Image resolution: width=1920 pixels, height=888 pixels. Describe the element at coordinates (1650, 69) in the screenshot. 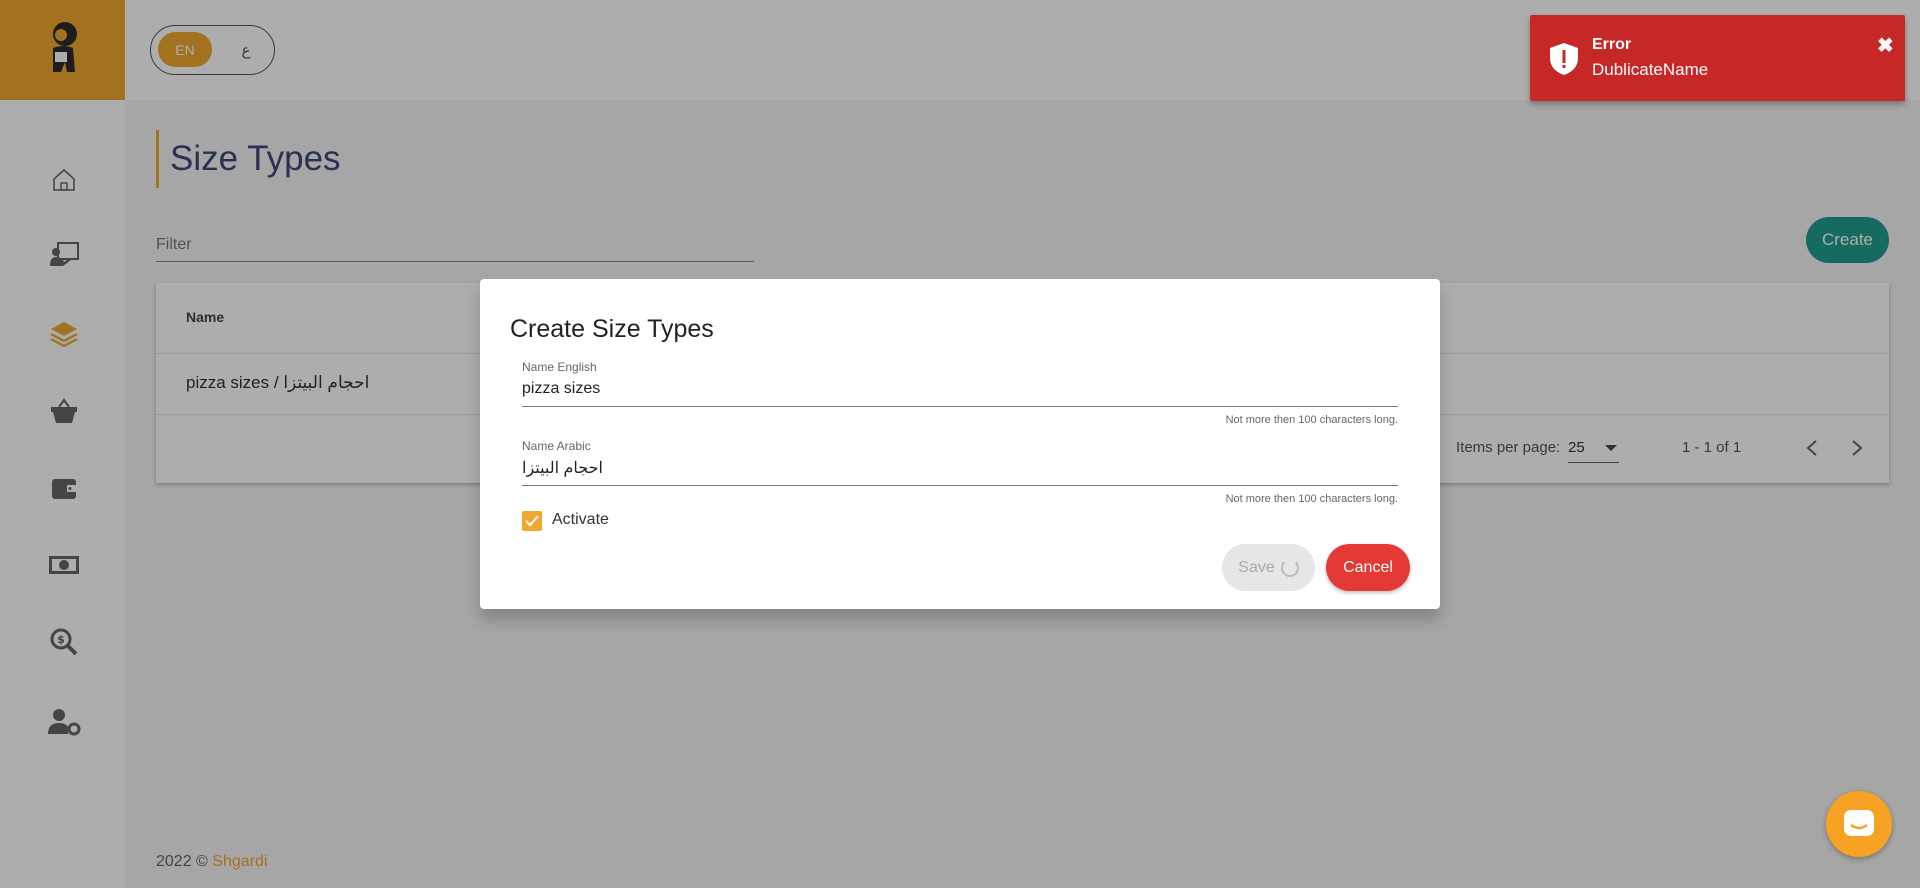

I see `toast-message: DublicateName` at that location.